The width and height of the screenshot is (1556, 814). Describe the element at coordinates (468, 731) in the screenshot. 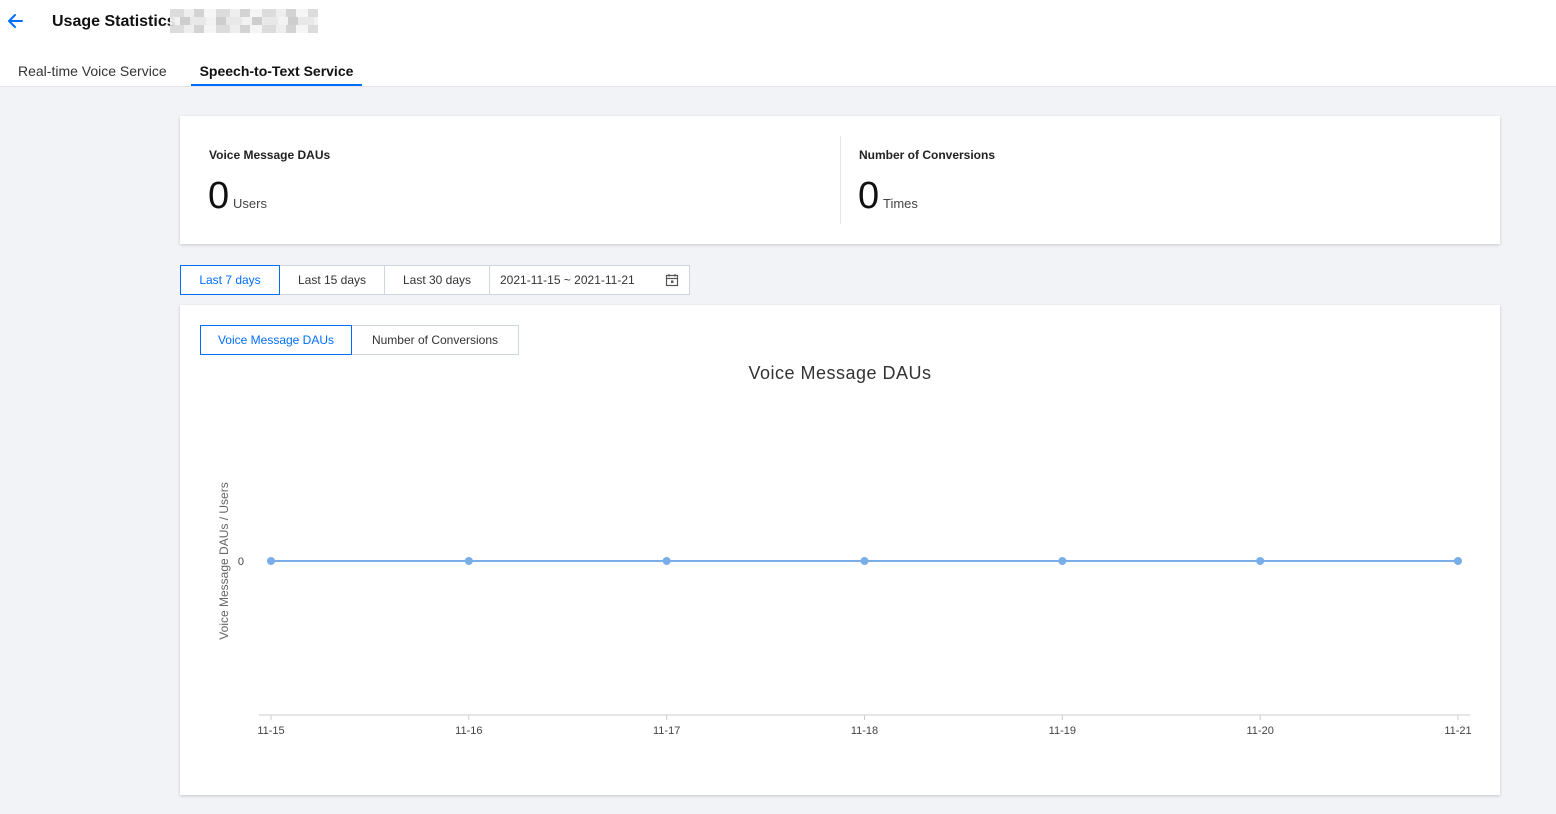

I see `x-tick-label: 11-16` at that location.